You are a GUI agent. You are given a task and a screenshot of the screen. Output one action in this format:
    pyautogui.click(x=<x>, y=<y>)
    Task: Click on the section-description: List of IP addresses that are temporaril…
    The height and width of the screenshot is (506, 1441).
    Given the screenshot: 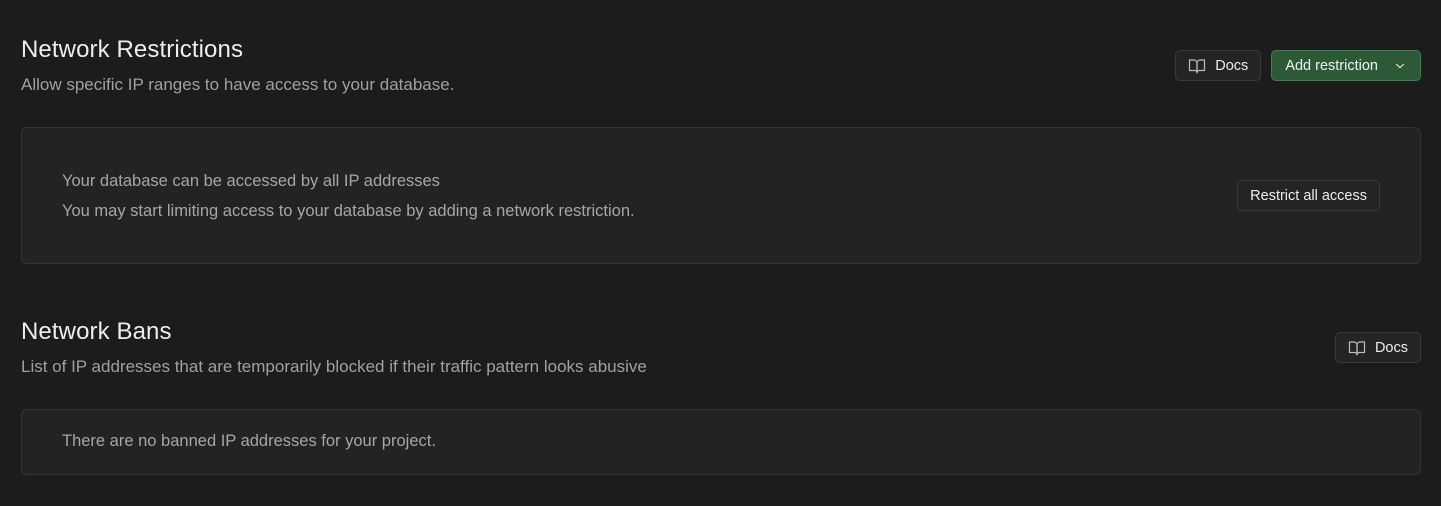 What is the action you would take?
    pyautogui.click(x=334, y=366)
    